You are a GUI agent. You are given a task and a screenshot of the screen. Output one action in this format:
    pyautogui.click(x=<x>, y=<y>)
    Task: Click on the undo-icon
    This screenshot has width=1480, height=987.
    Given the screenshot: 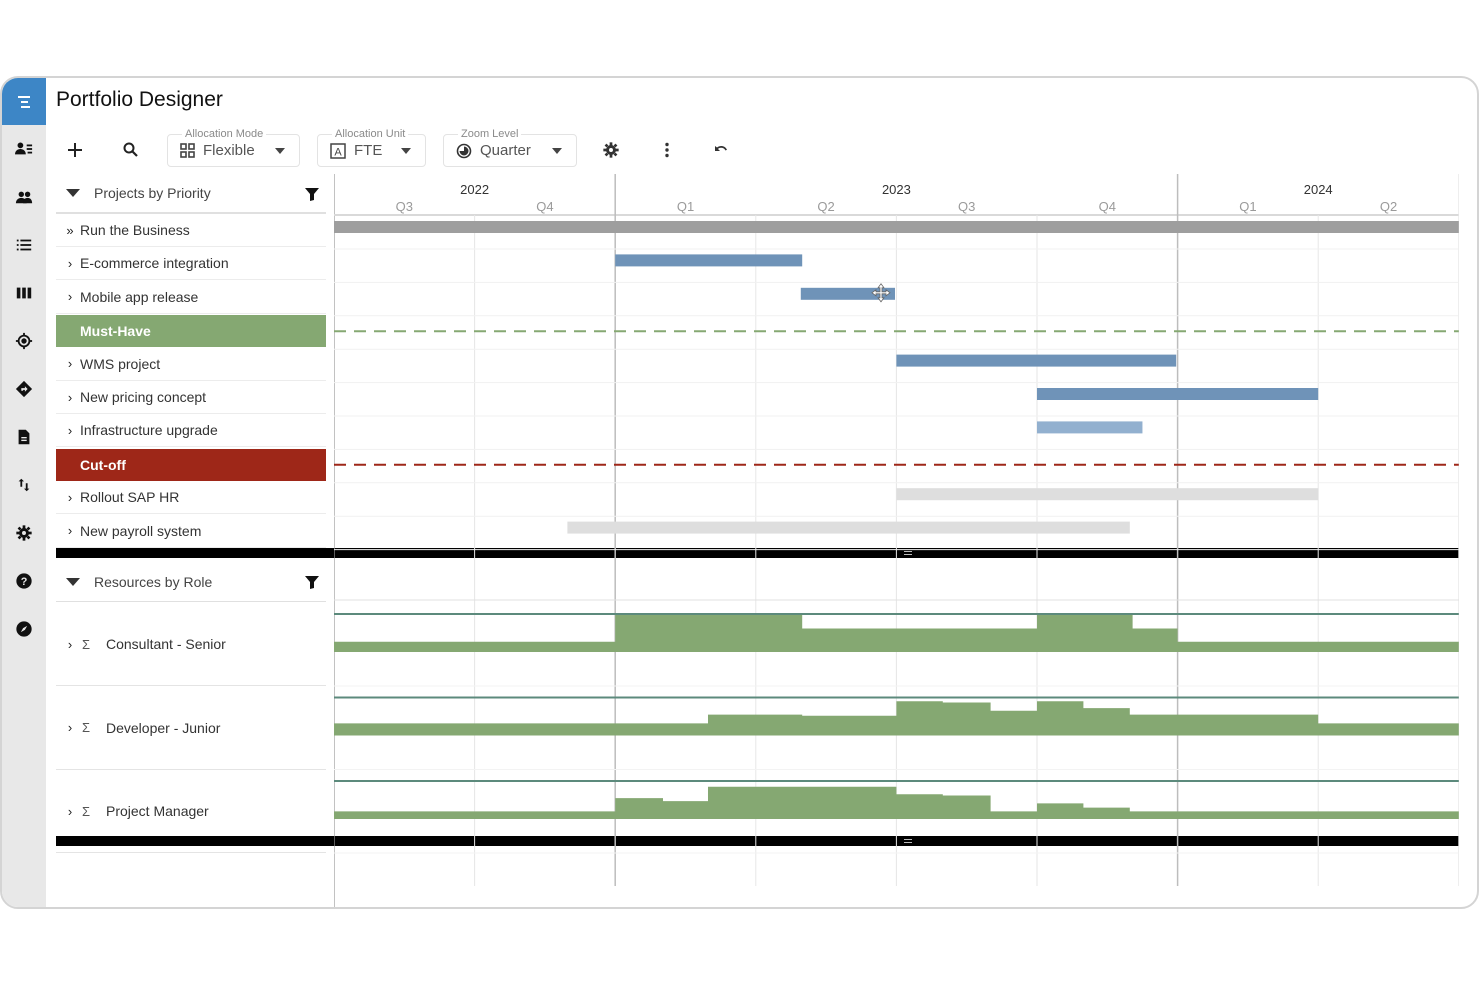 What is the action you would take?
    pyautogui.click(x=721, y=148)
    